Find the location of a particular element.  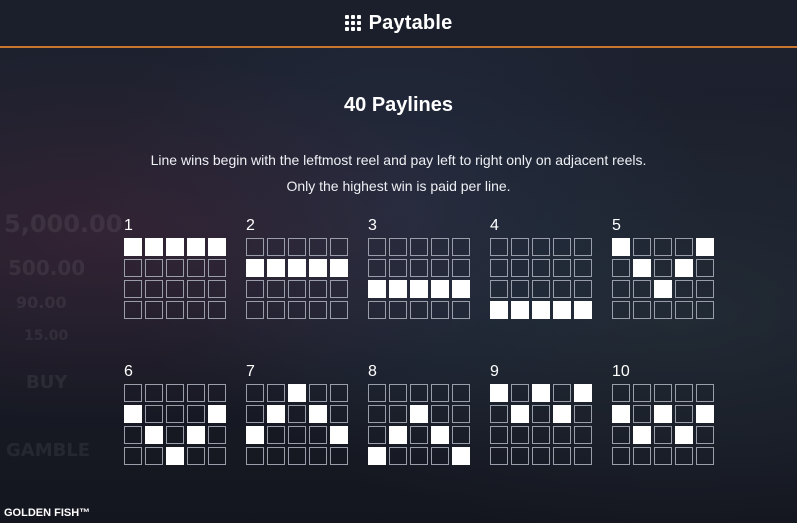

payline-number: 6 is located at coordinates (128, 371).